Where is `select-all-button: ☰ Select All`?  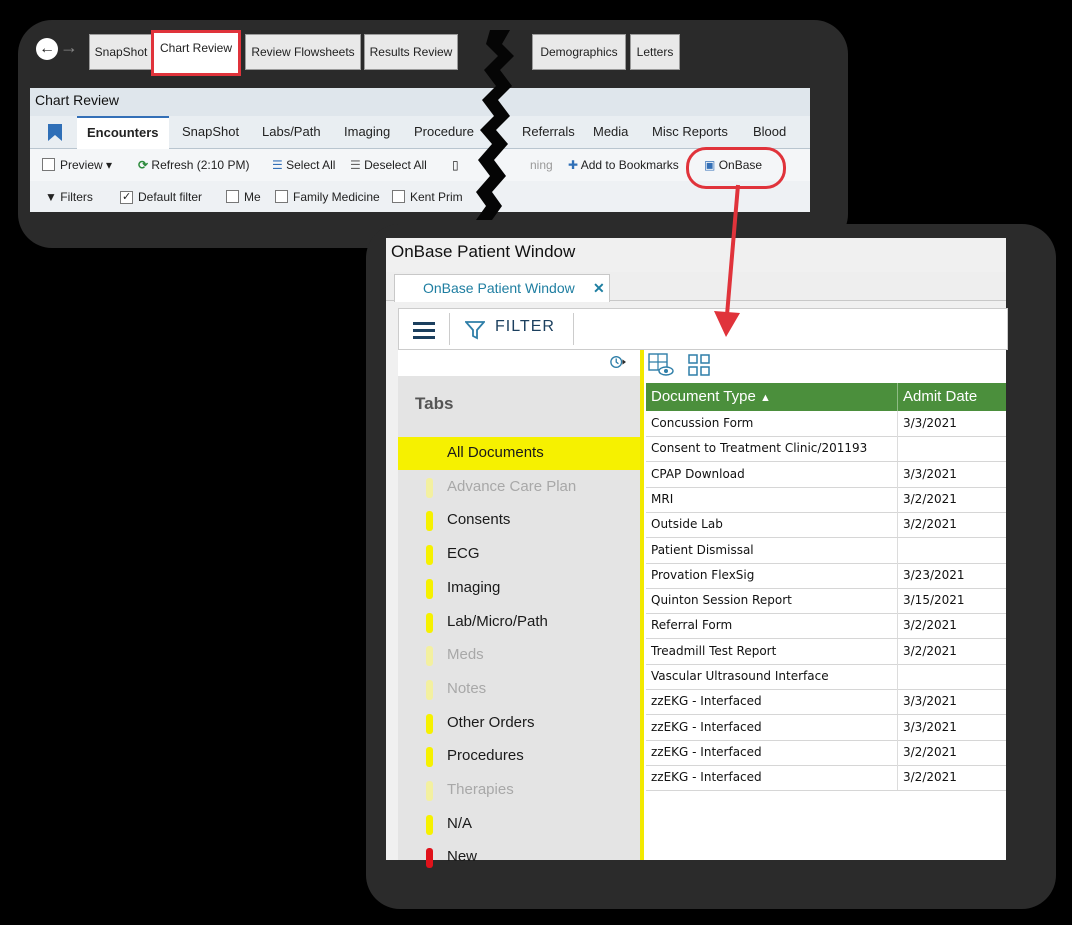
select-all-button: ☰ Select All is located at coordinates (303, 165).